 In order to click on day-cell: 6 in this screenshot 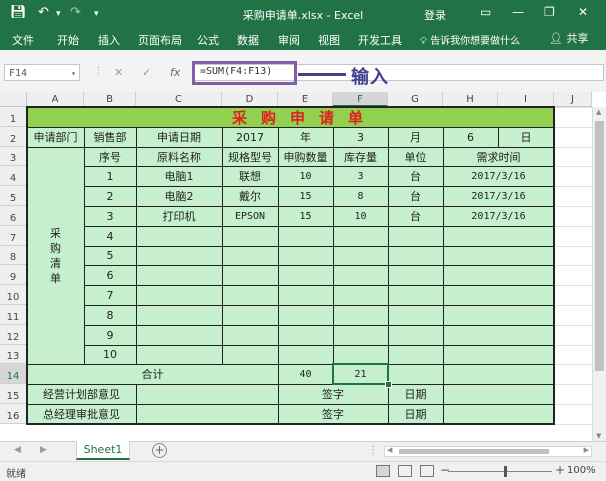, I will do `click(470, 137)`.